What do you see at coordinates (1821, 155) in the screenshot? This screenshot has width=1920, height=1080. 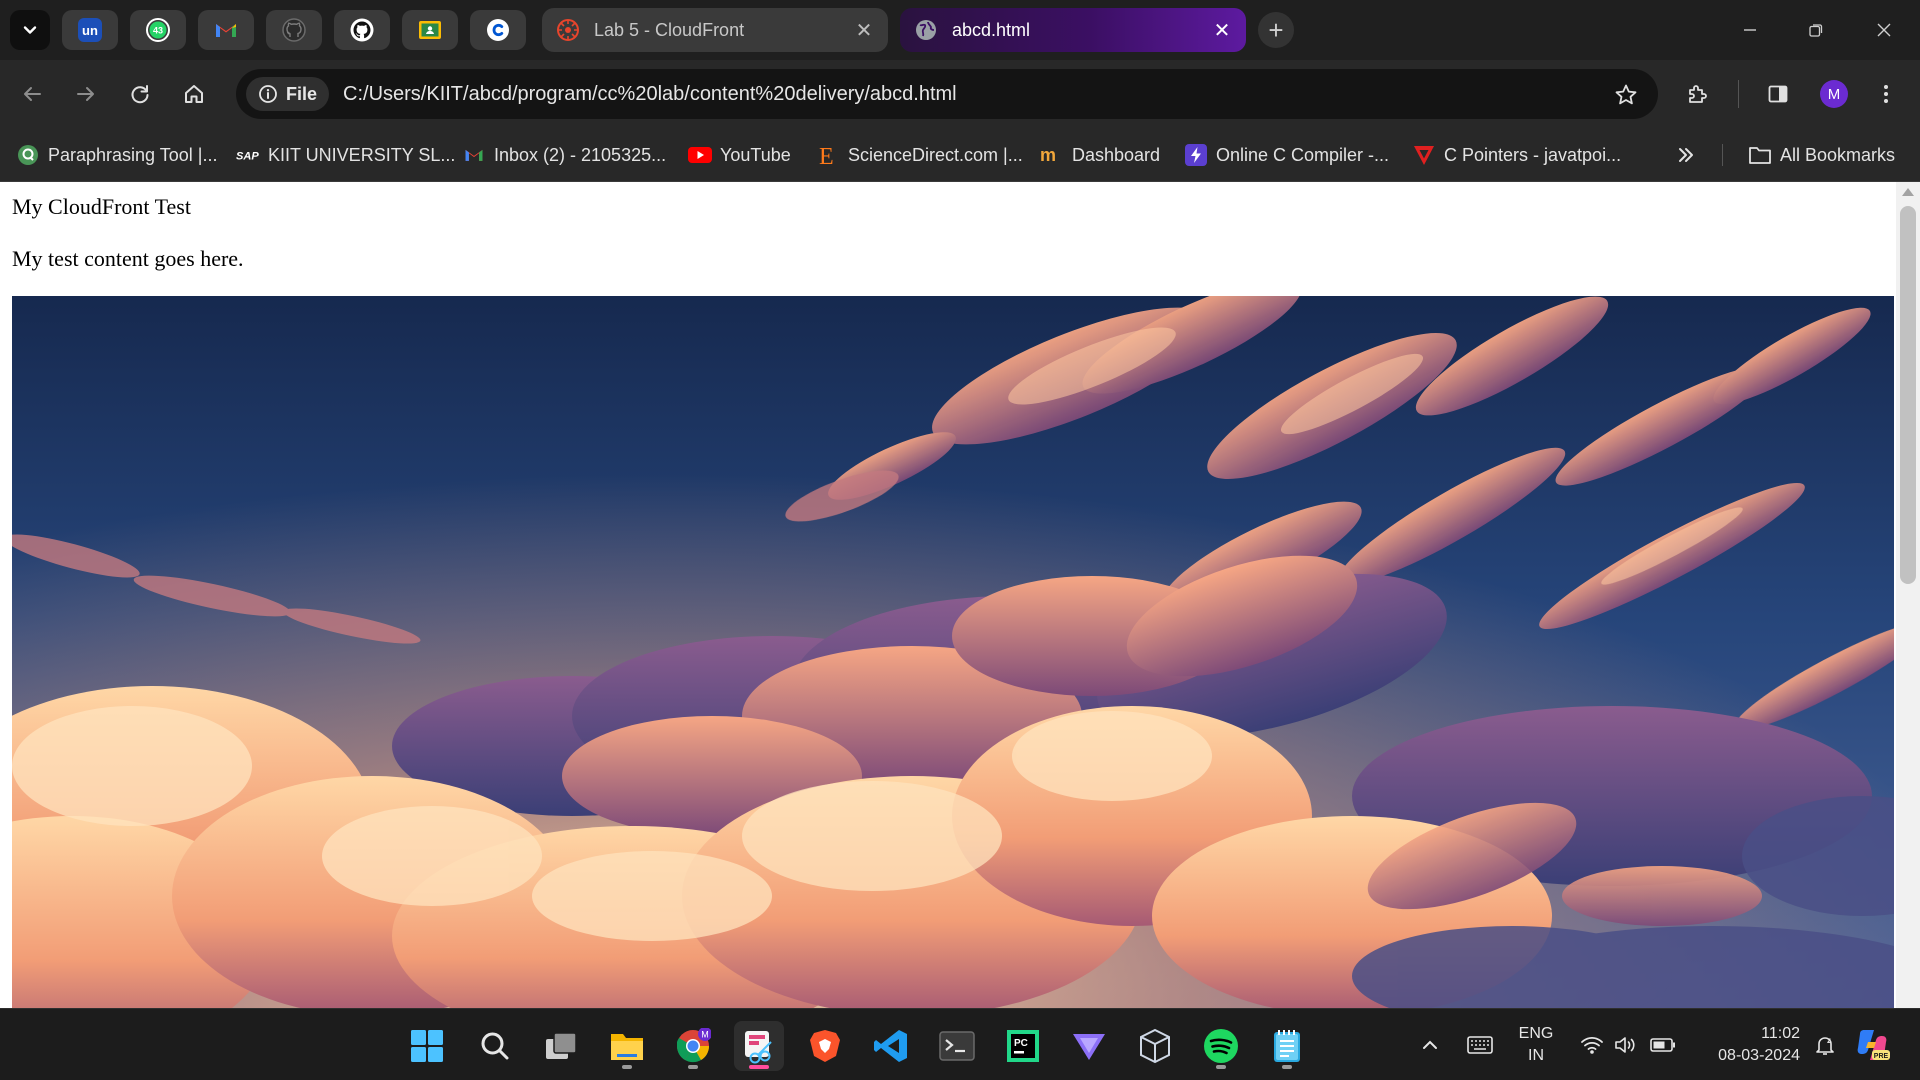 I see `all-bookmarks-button: All Bookmarks` at bounding box center [1821, 155].